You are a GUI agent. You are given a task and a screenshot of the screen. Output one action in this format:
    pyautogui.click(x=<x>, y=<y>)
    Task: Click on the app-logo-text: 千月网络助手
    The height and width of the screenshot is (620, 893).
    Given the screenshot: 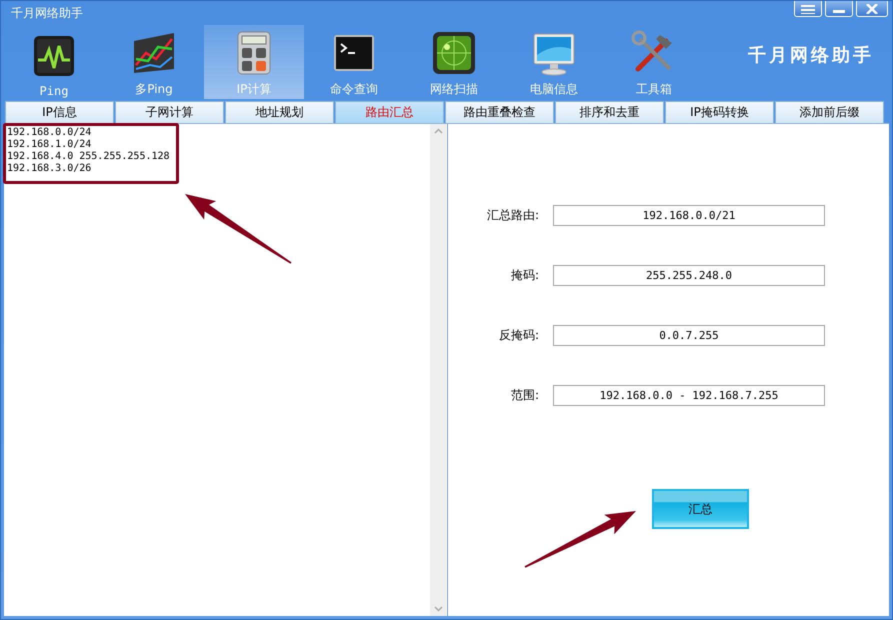 What is the action you would take?
    pyautogui.click(x=811, y=55)
    